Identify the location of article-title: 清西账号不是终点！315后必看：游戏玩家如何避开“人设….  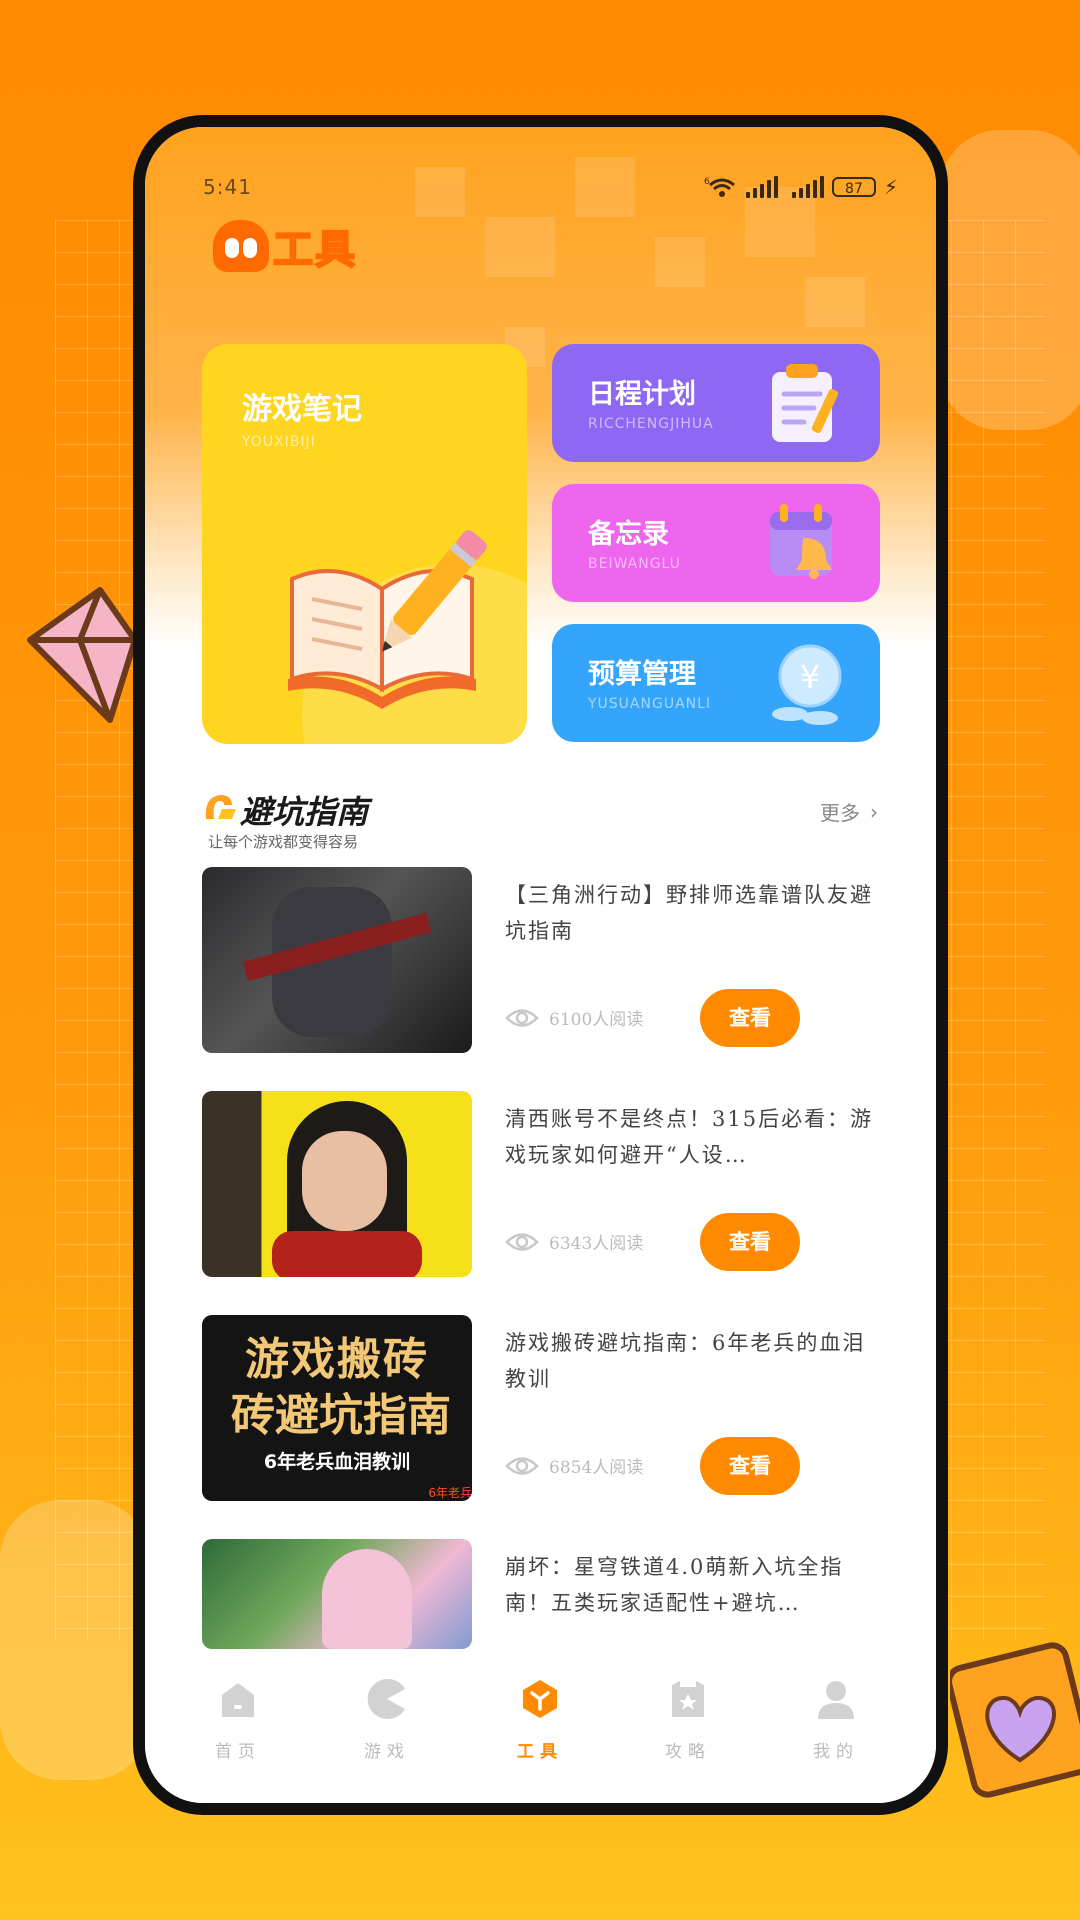
(689, 1137).